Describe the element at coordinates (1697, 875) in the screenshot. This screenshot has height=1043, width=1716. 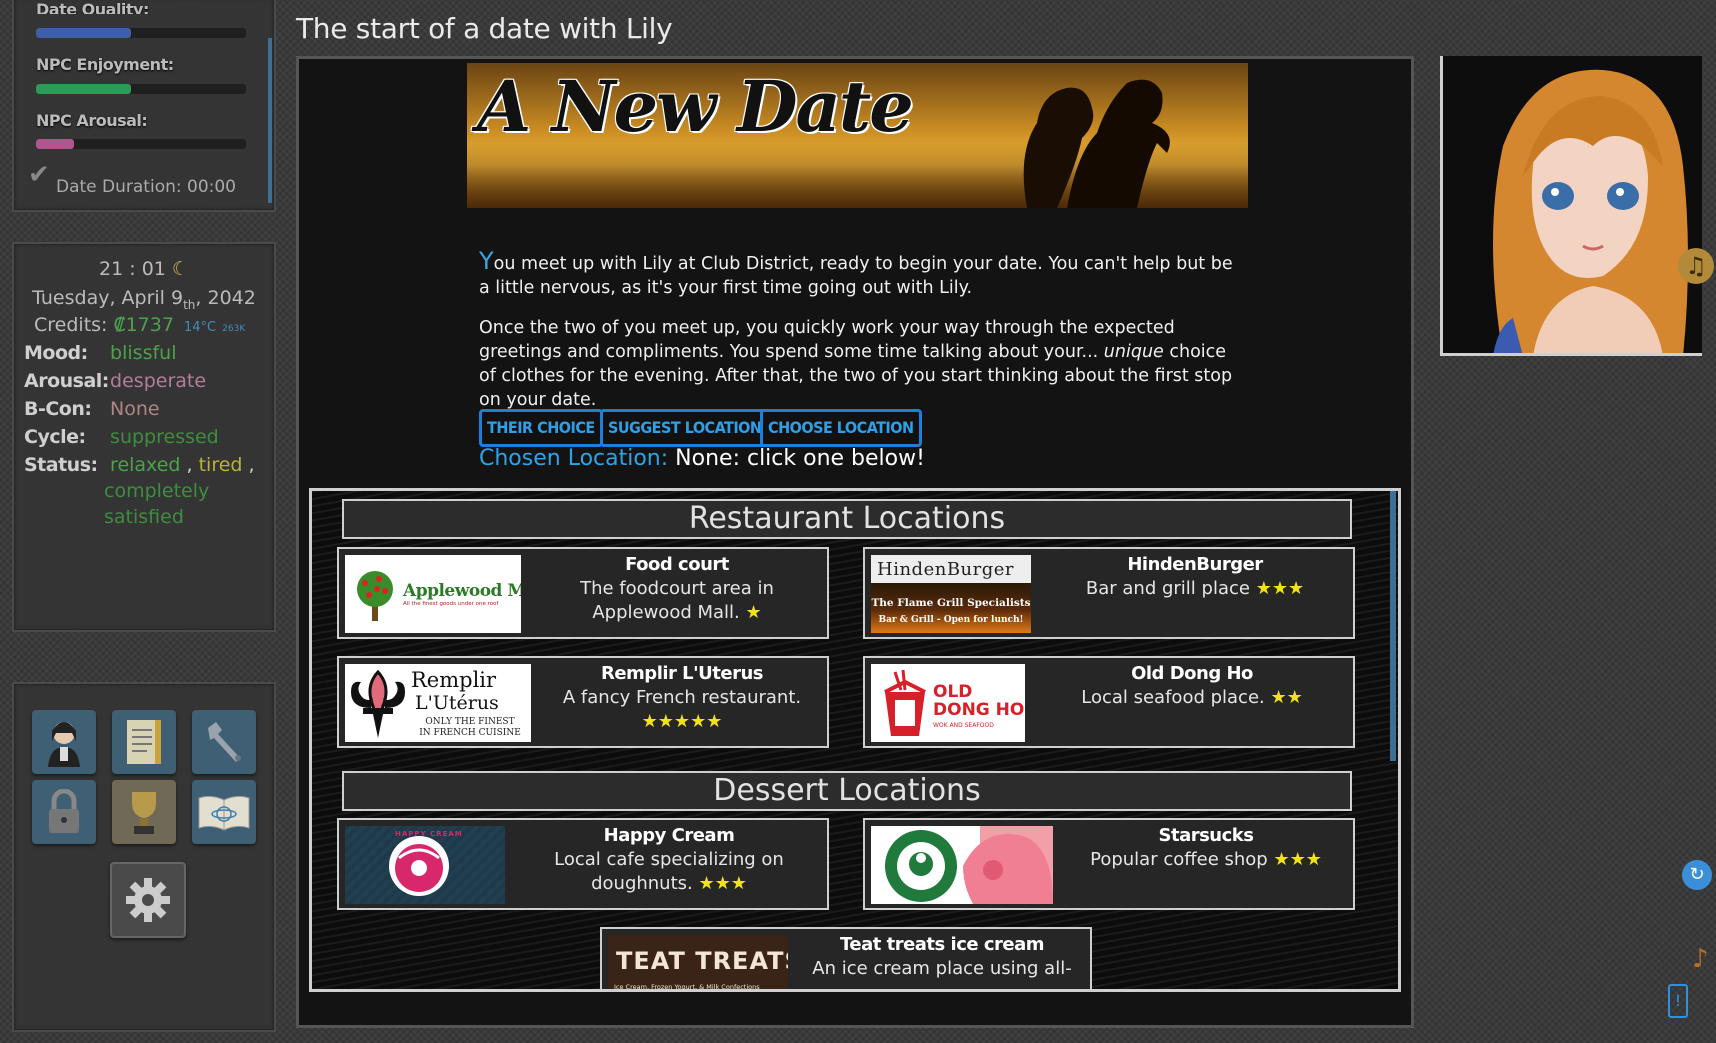
I see `cycle-orb-icon: ↻` at that location.